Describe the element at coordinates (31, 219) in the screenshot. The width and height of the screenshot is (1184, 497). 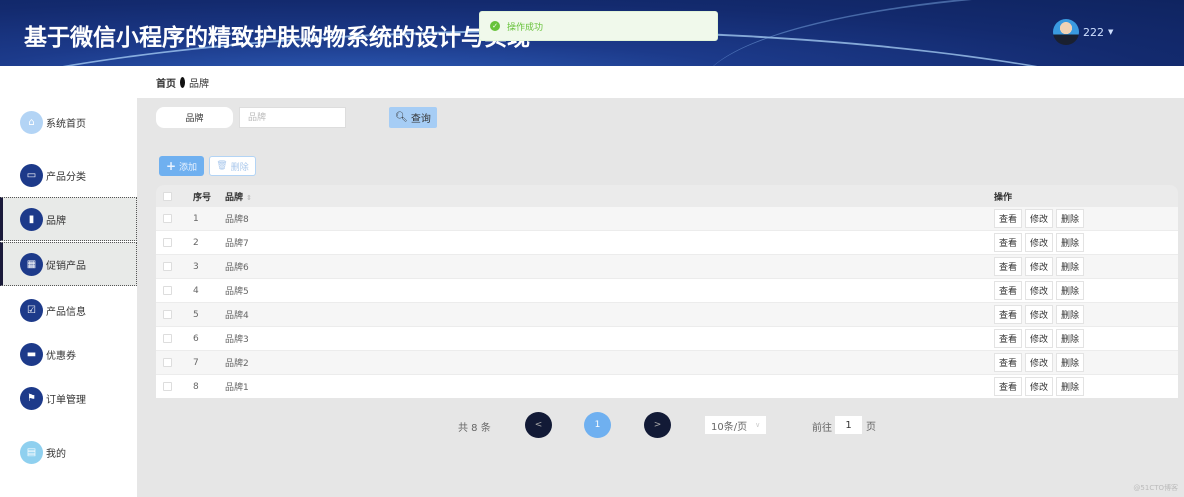
I see `book-icon: ▮` at that location.